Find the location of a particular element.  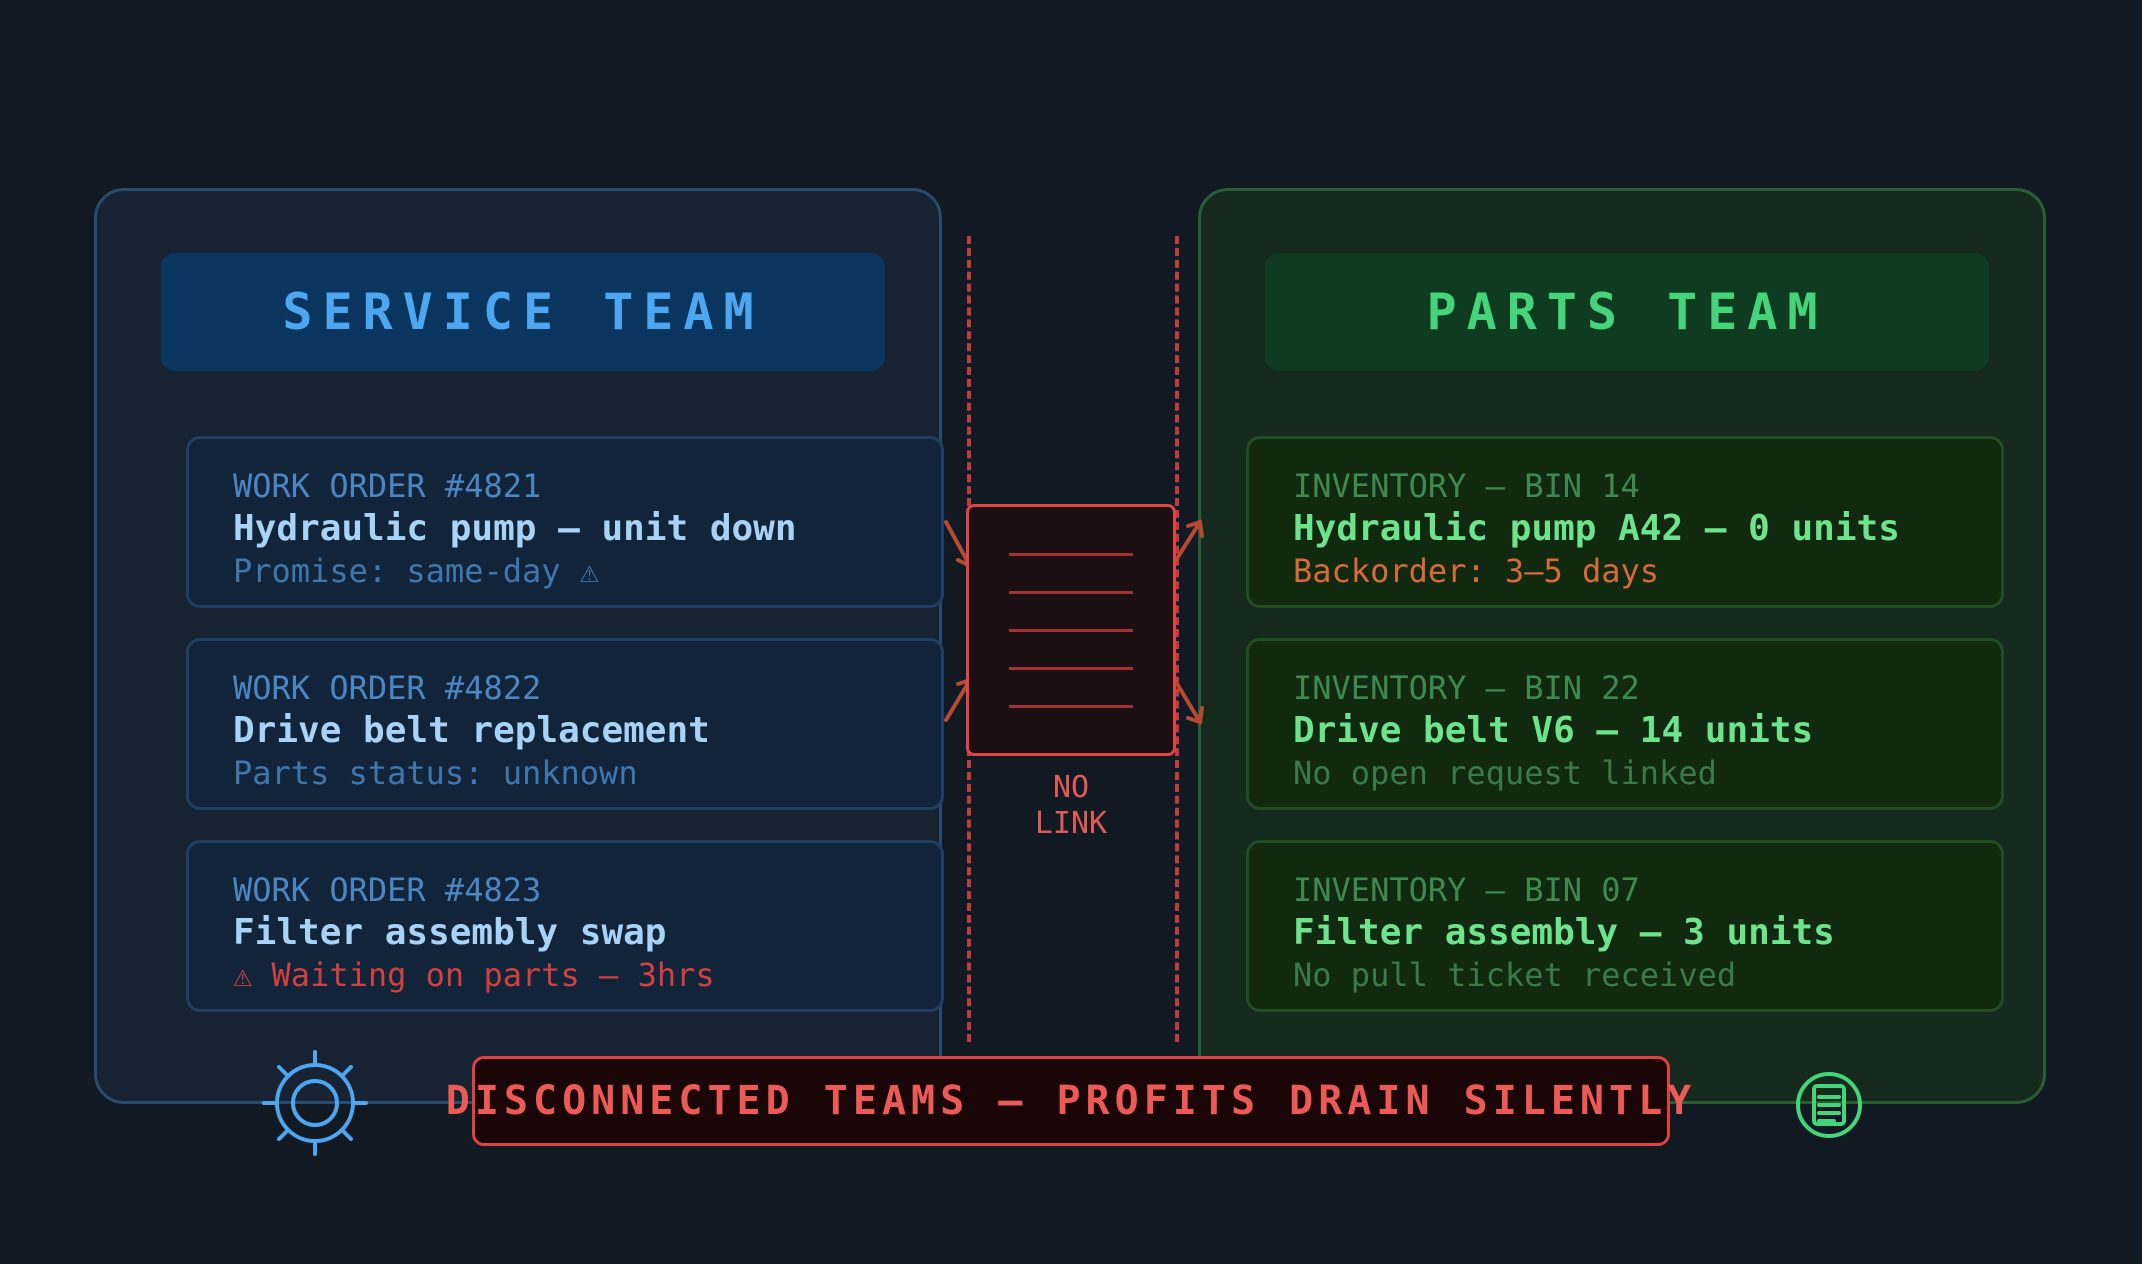

gear-icon is located at coordinates (315, 1103).